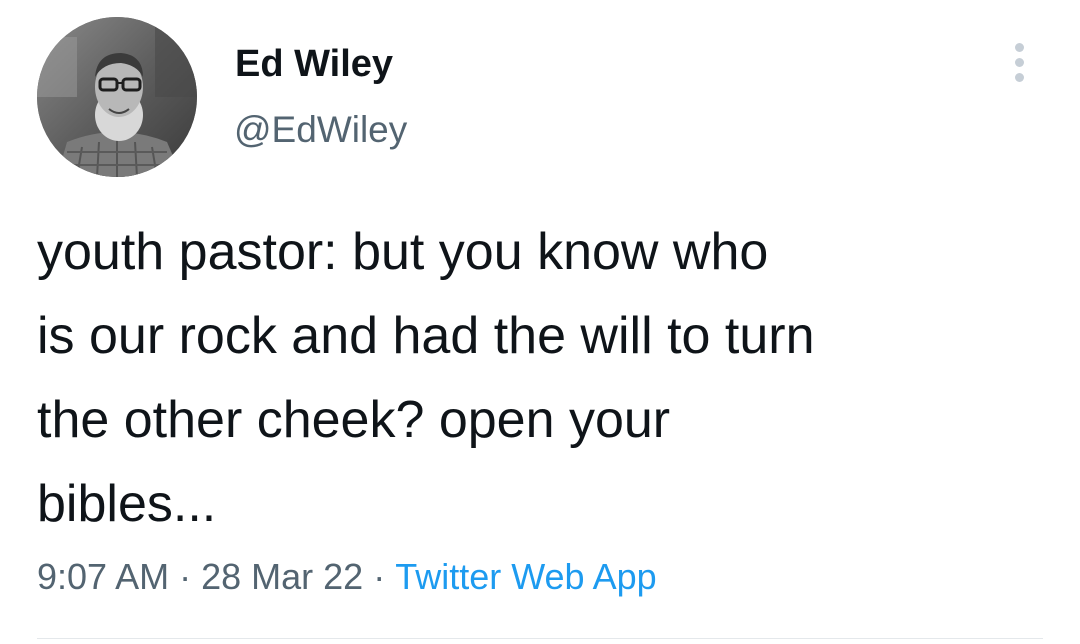 This screenshot has width=1080, height=644. I want to click on more-options-icon, so click(1020, 62).